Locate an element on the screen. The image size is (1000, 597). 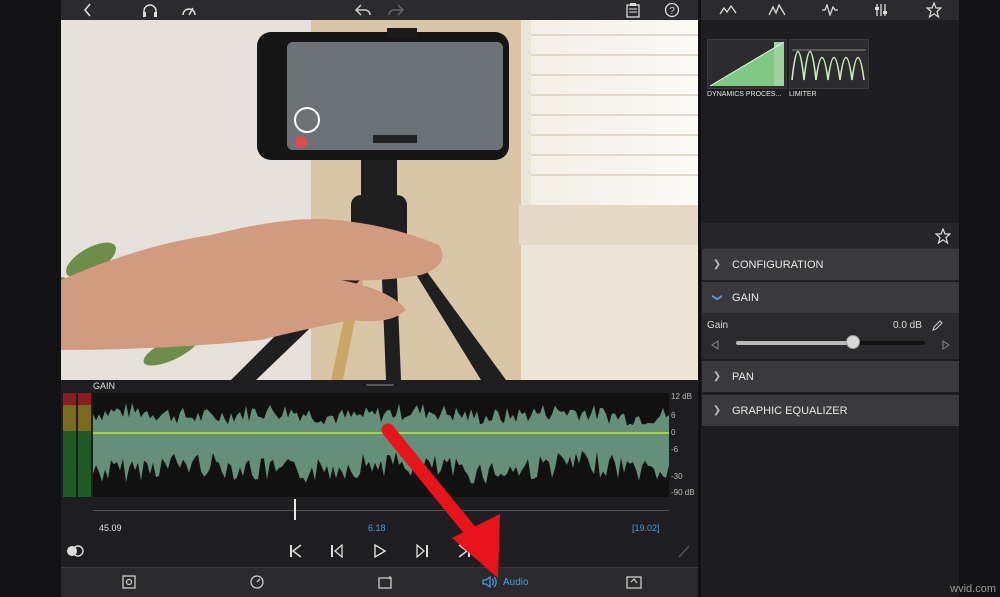
gain-param-value: 0.0 dB is located at coordinates (907, 325).